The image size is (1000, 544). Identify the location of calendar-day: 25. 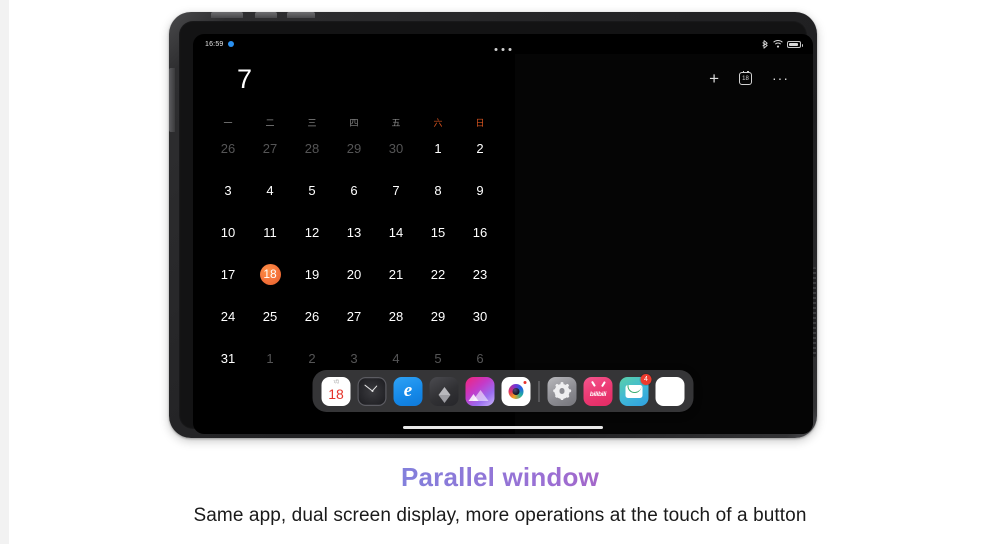
(270, 316).